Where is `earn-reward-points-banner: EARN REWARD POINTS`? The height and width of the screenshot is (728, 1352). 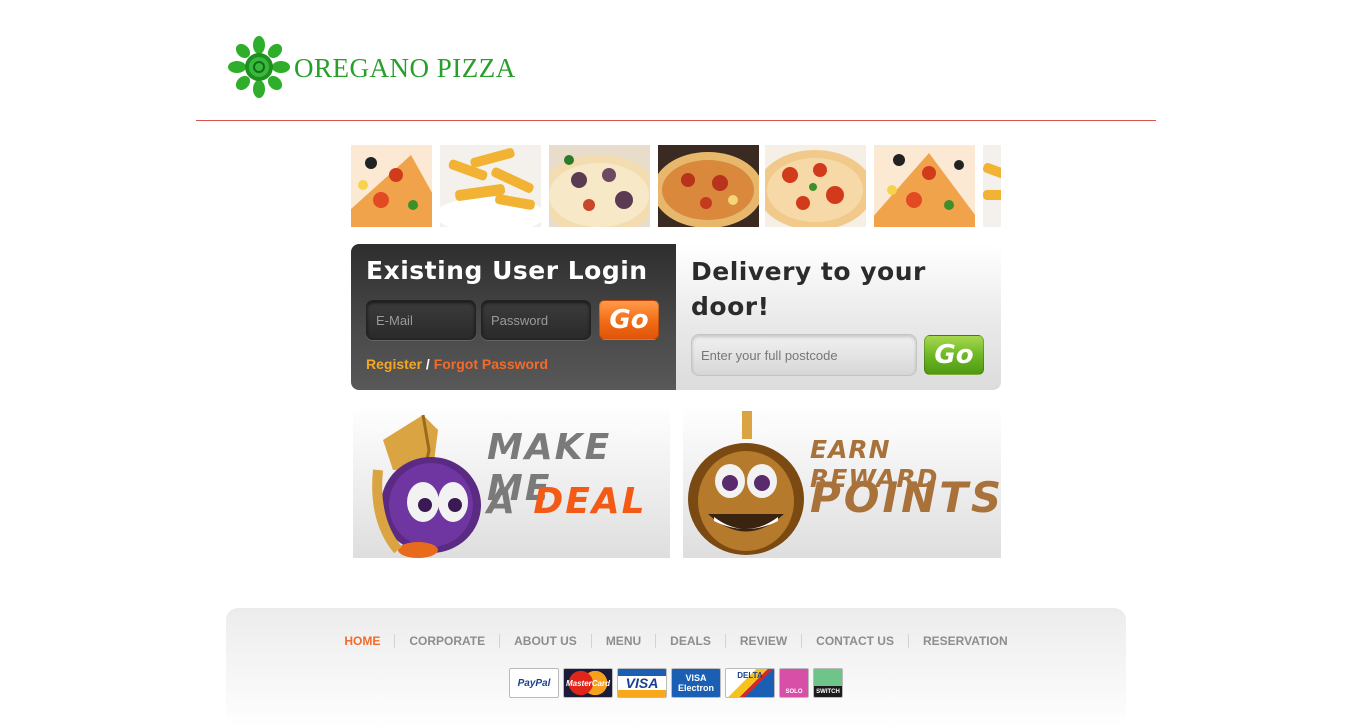 earn-reward-points-banner: EARN REWARD POINTS is located at coordinates (842, 481).